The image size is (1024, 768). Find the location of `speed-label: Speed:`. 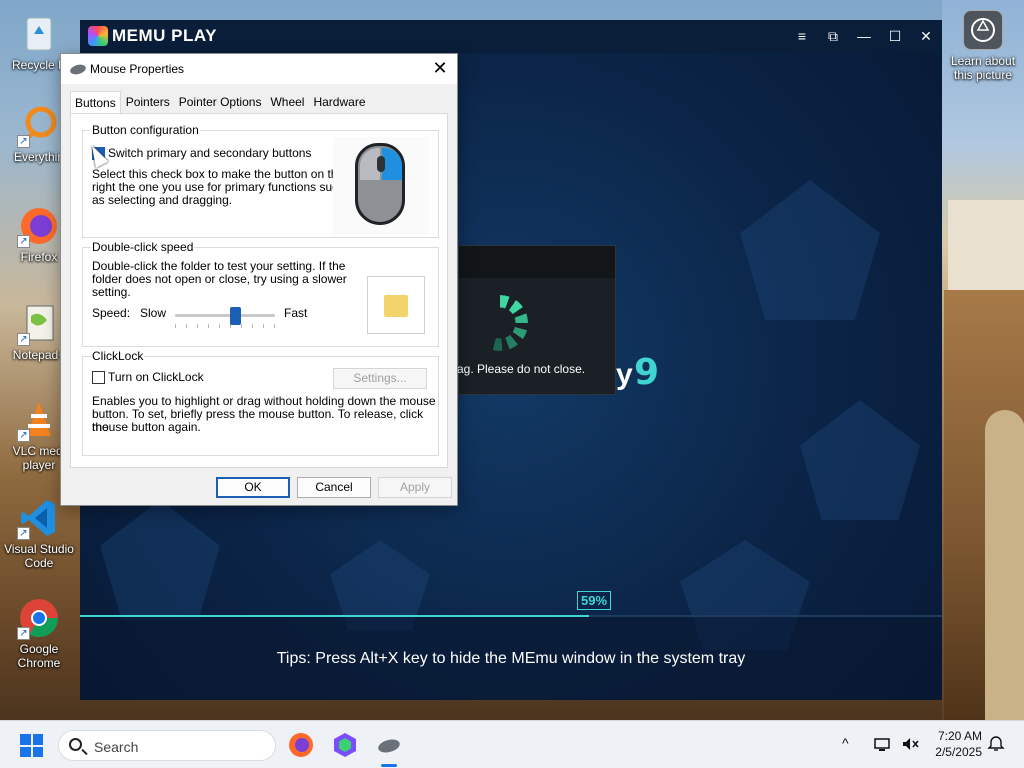

speed-label: Speed: is located at coordinates (111, 313).